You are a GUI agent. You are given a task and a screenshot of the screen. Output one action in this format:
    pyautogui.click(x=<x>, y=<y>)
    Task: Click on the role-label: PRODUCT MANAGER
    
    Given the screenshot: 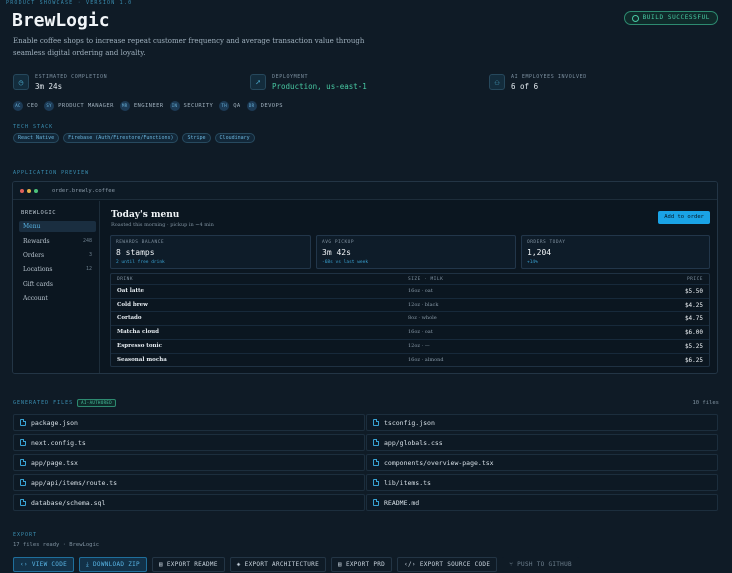 What is the action you would take?
    pyautogui.click(x=86, y=105)
    